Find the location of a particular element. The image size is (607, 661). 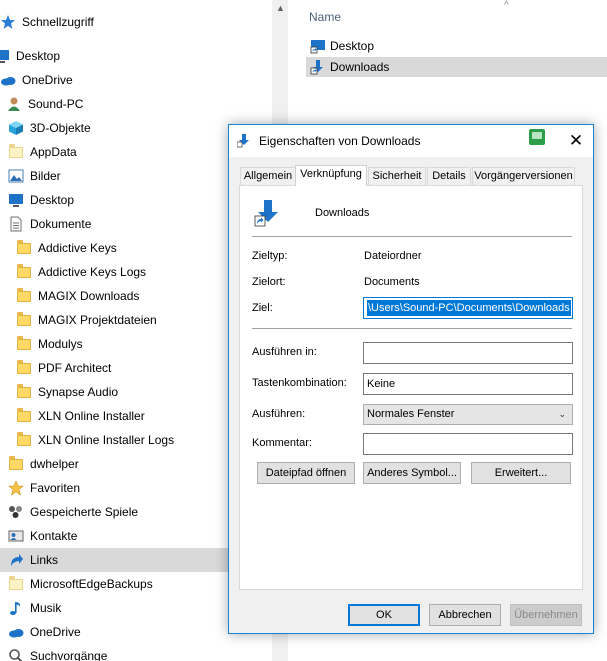

ziel-value-selected: \Users\Sound-PC\Documents\Downloads is located at coordinates (469, 308).